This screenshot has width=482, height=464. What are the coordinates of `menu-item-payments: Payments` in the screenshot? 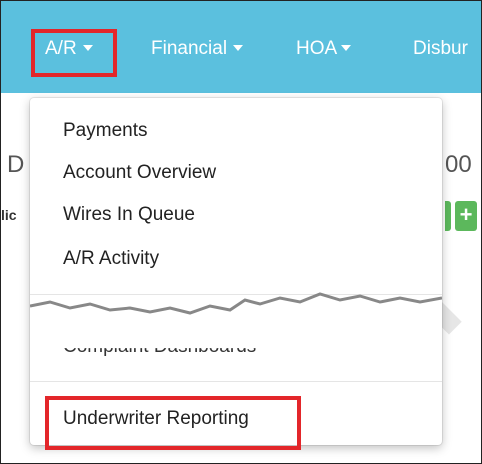 It's located at (105, 131).